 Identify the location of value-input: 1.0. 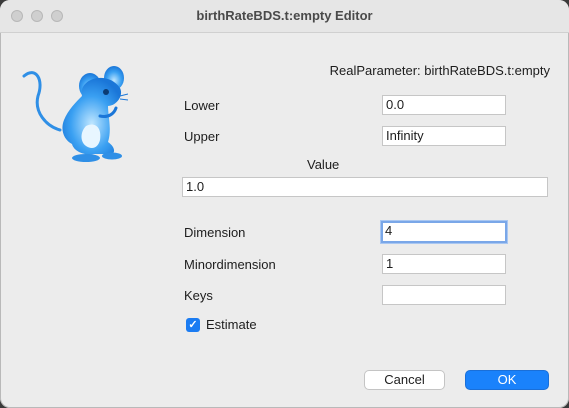
(365, 187).